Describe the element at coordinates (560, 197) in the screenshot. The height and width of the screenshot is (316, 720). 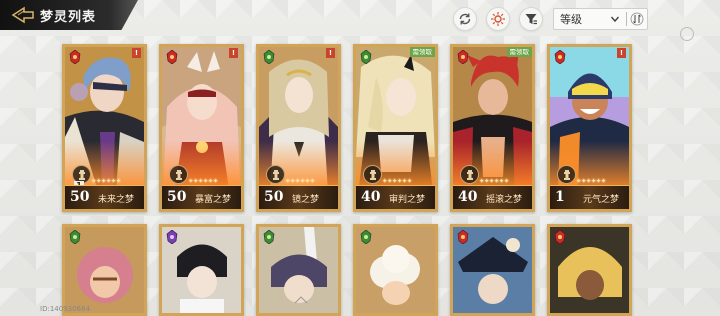
I see `card-level: 1` at that location.